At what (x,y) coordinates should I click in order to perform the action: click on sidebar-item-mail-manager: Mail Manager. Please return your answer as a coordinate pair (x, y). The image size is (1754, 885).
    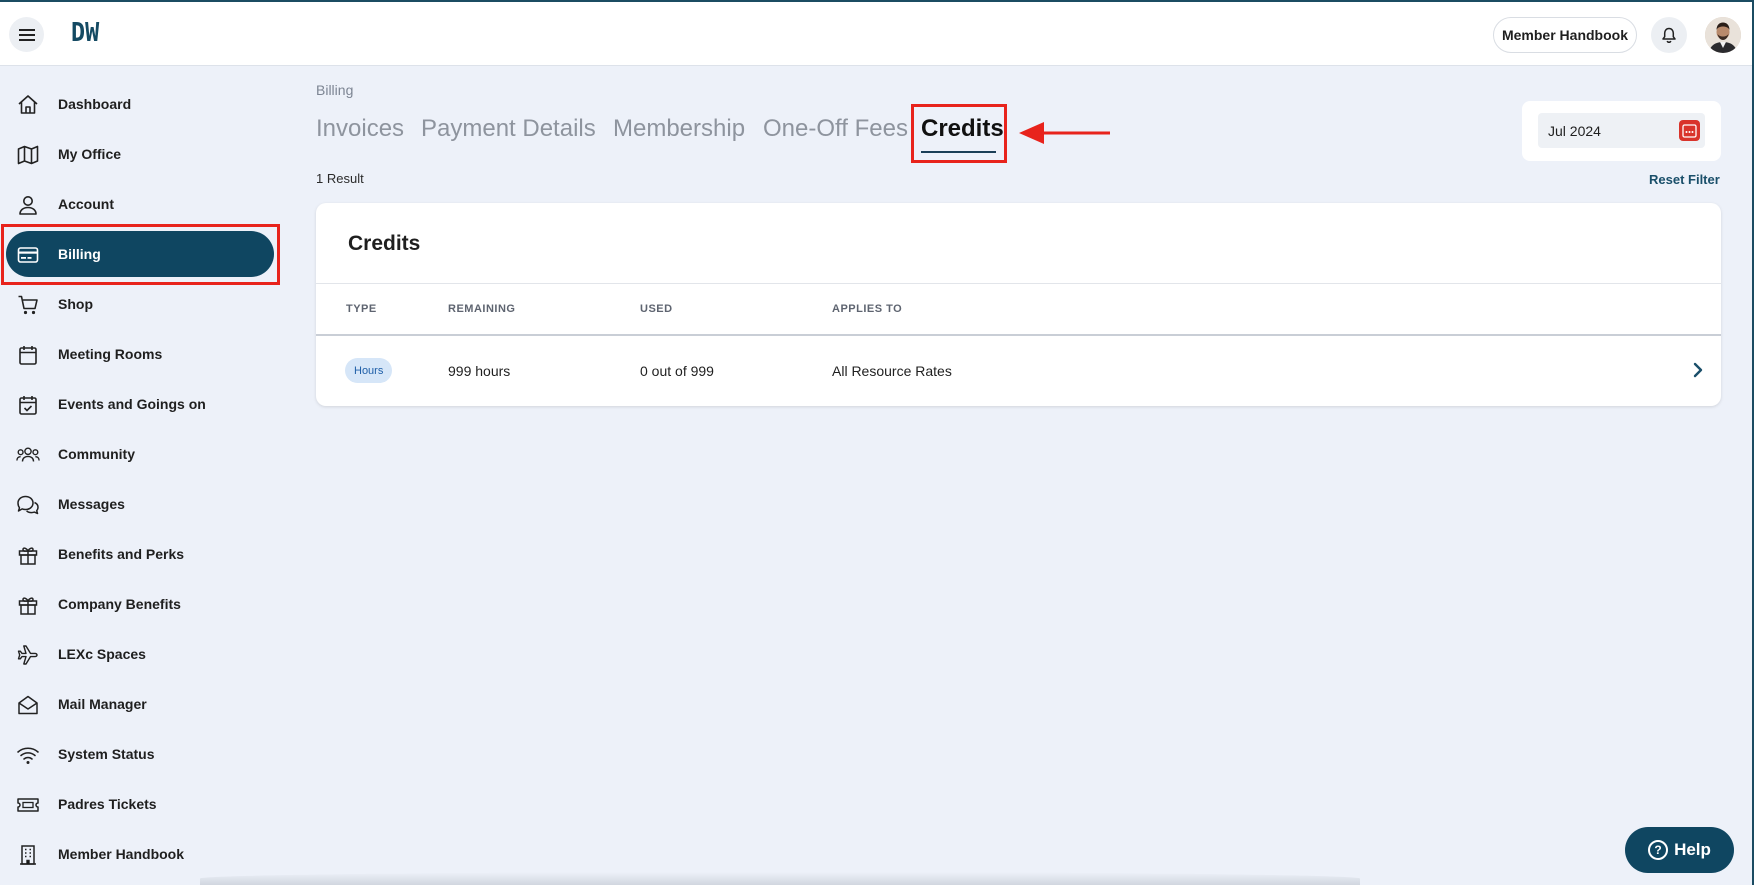
    Looking at the image, I should click on (140, 704).